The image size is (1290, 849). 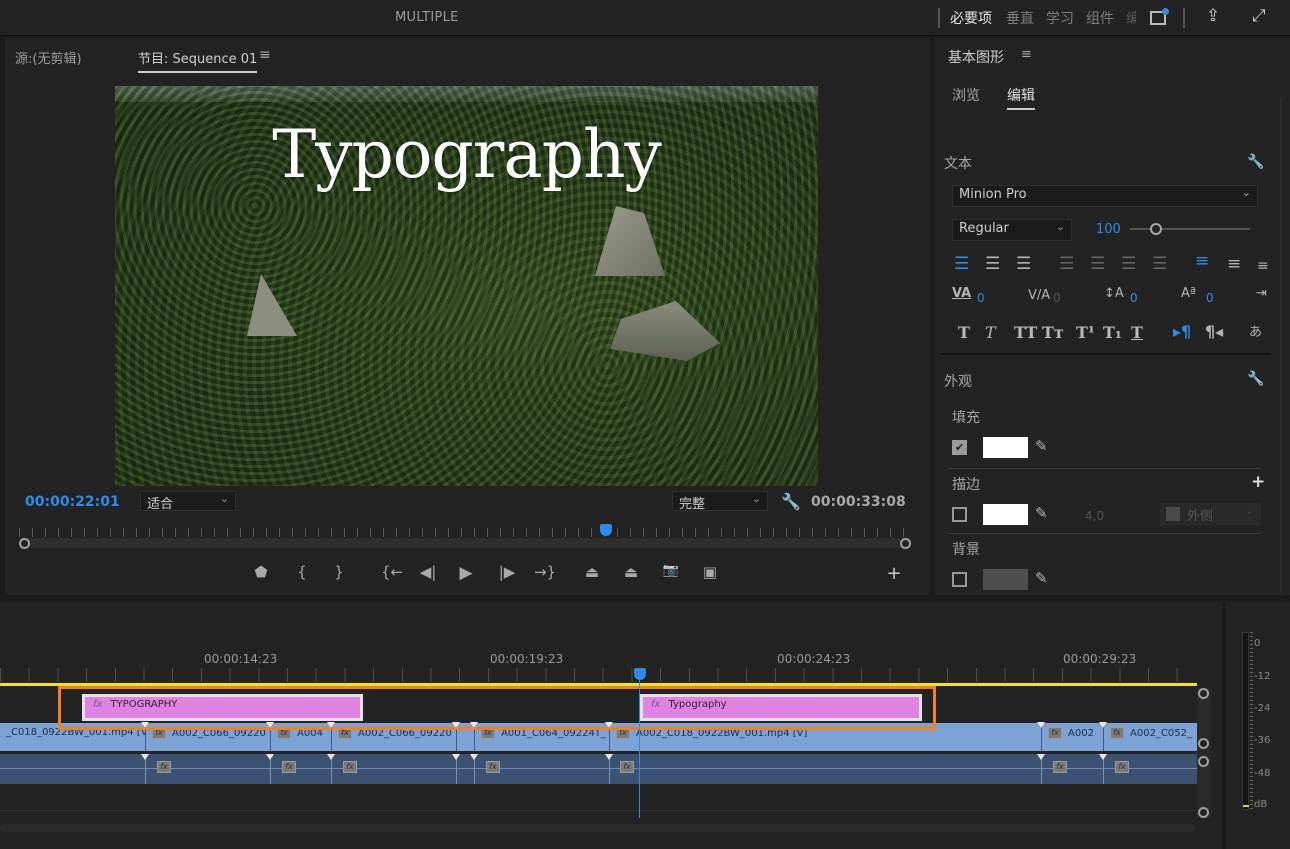 I want to click on monitor-playhead, so click(x=606, y=530).